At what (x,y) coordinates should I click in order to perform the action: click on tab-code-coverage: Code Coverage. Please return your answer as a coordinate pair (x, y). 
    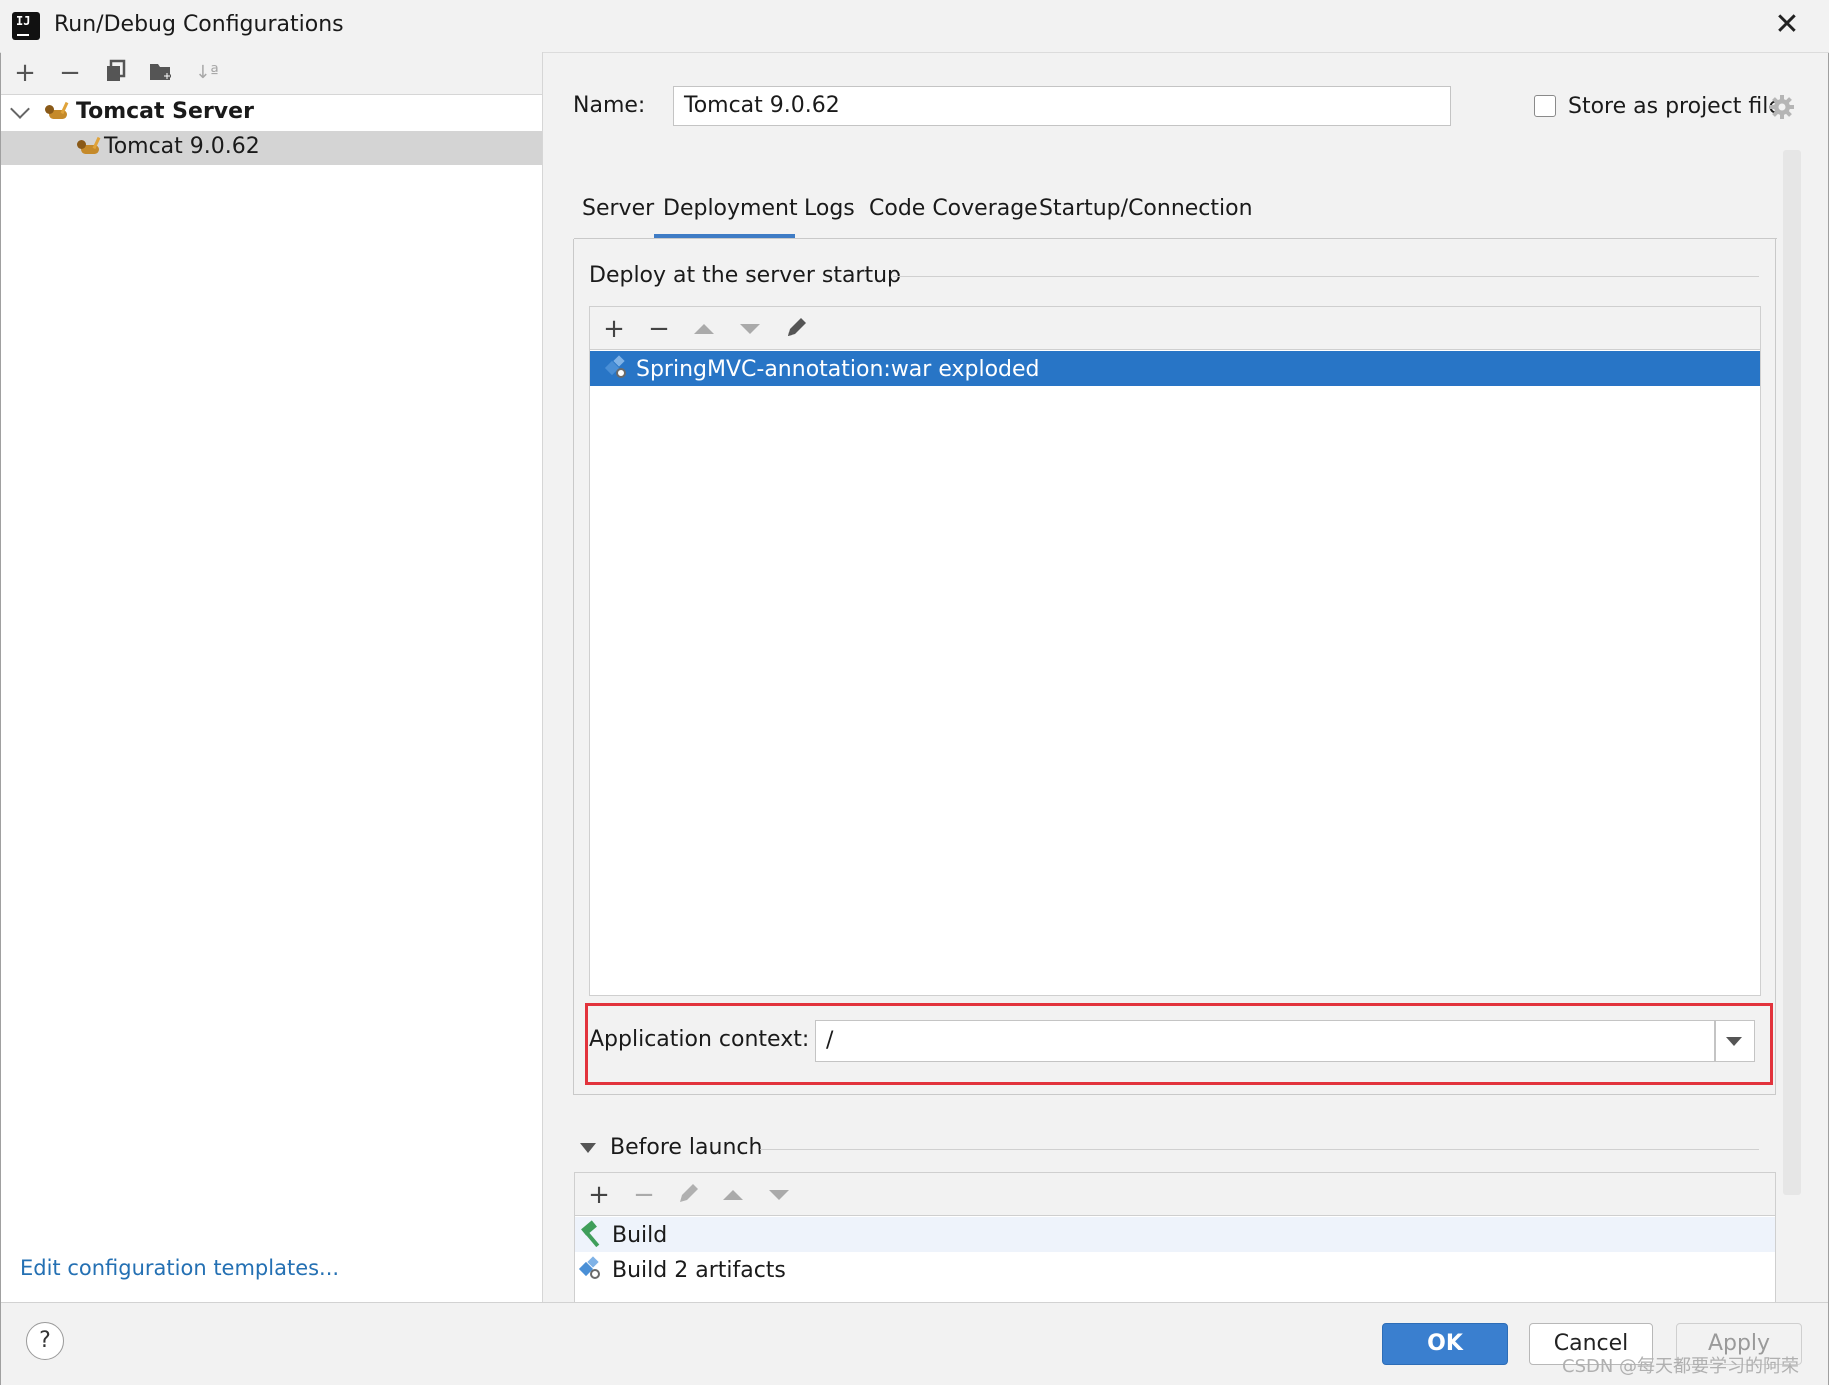
    Looking at the image, I should click on (953, 208).